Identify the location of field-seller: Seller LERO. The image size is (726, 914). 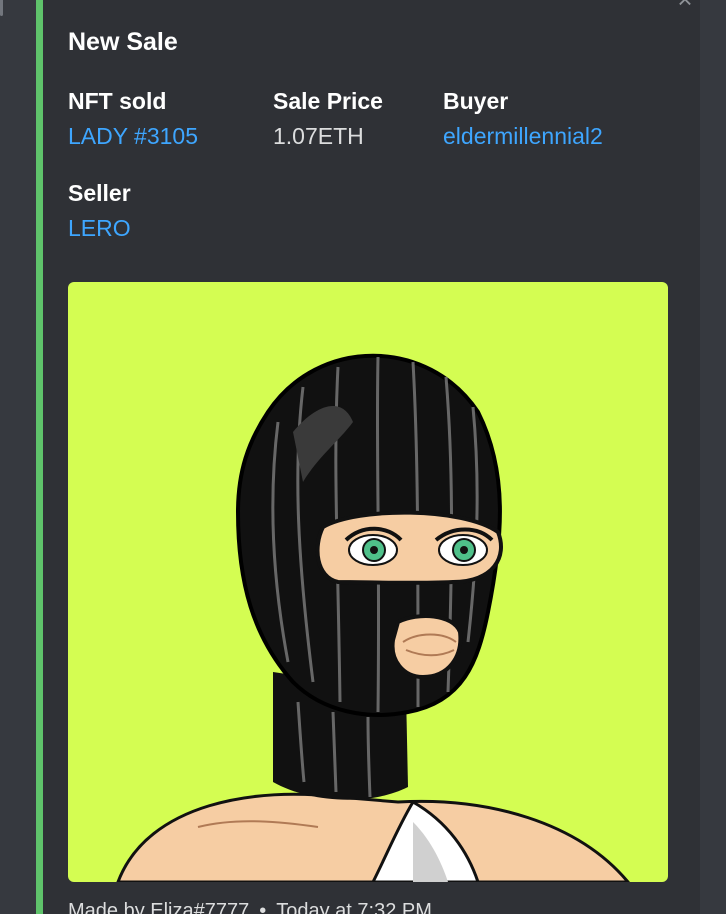
(99, 211).